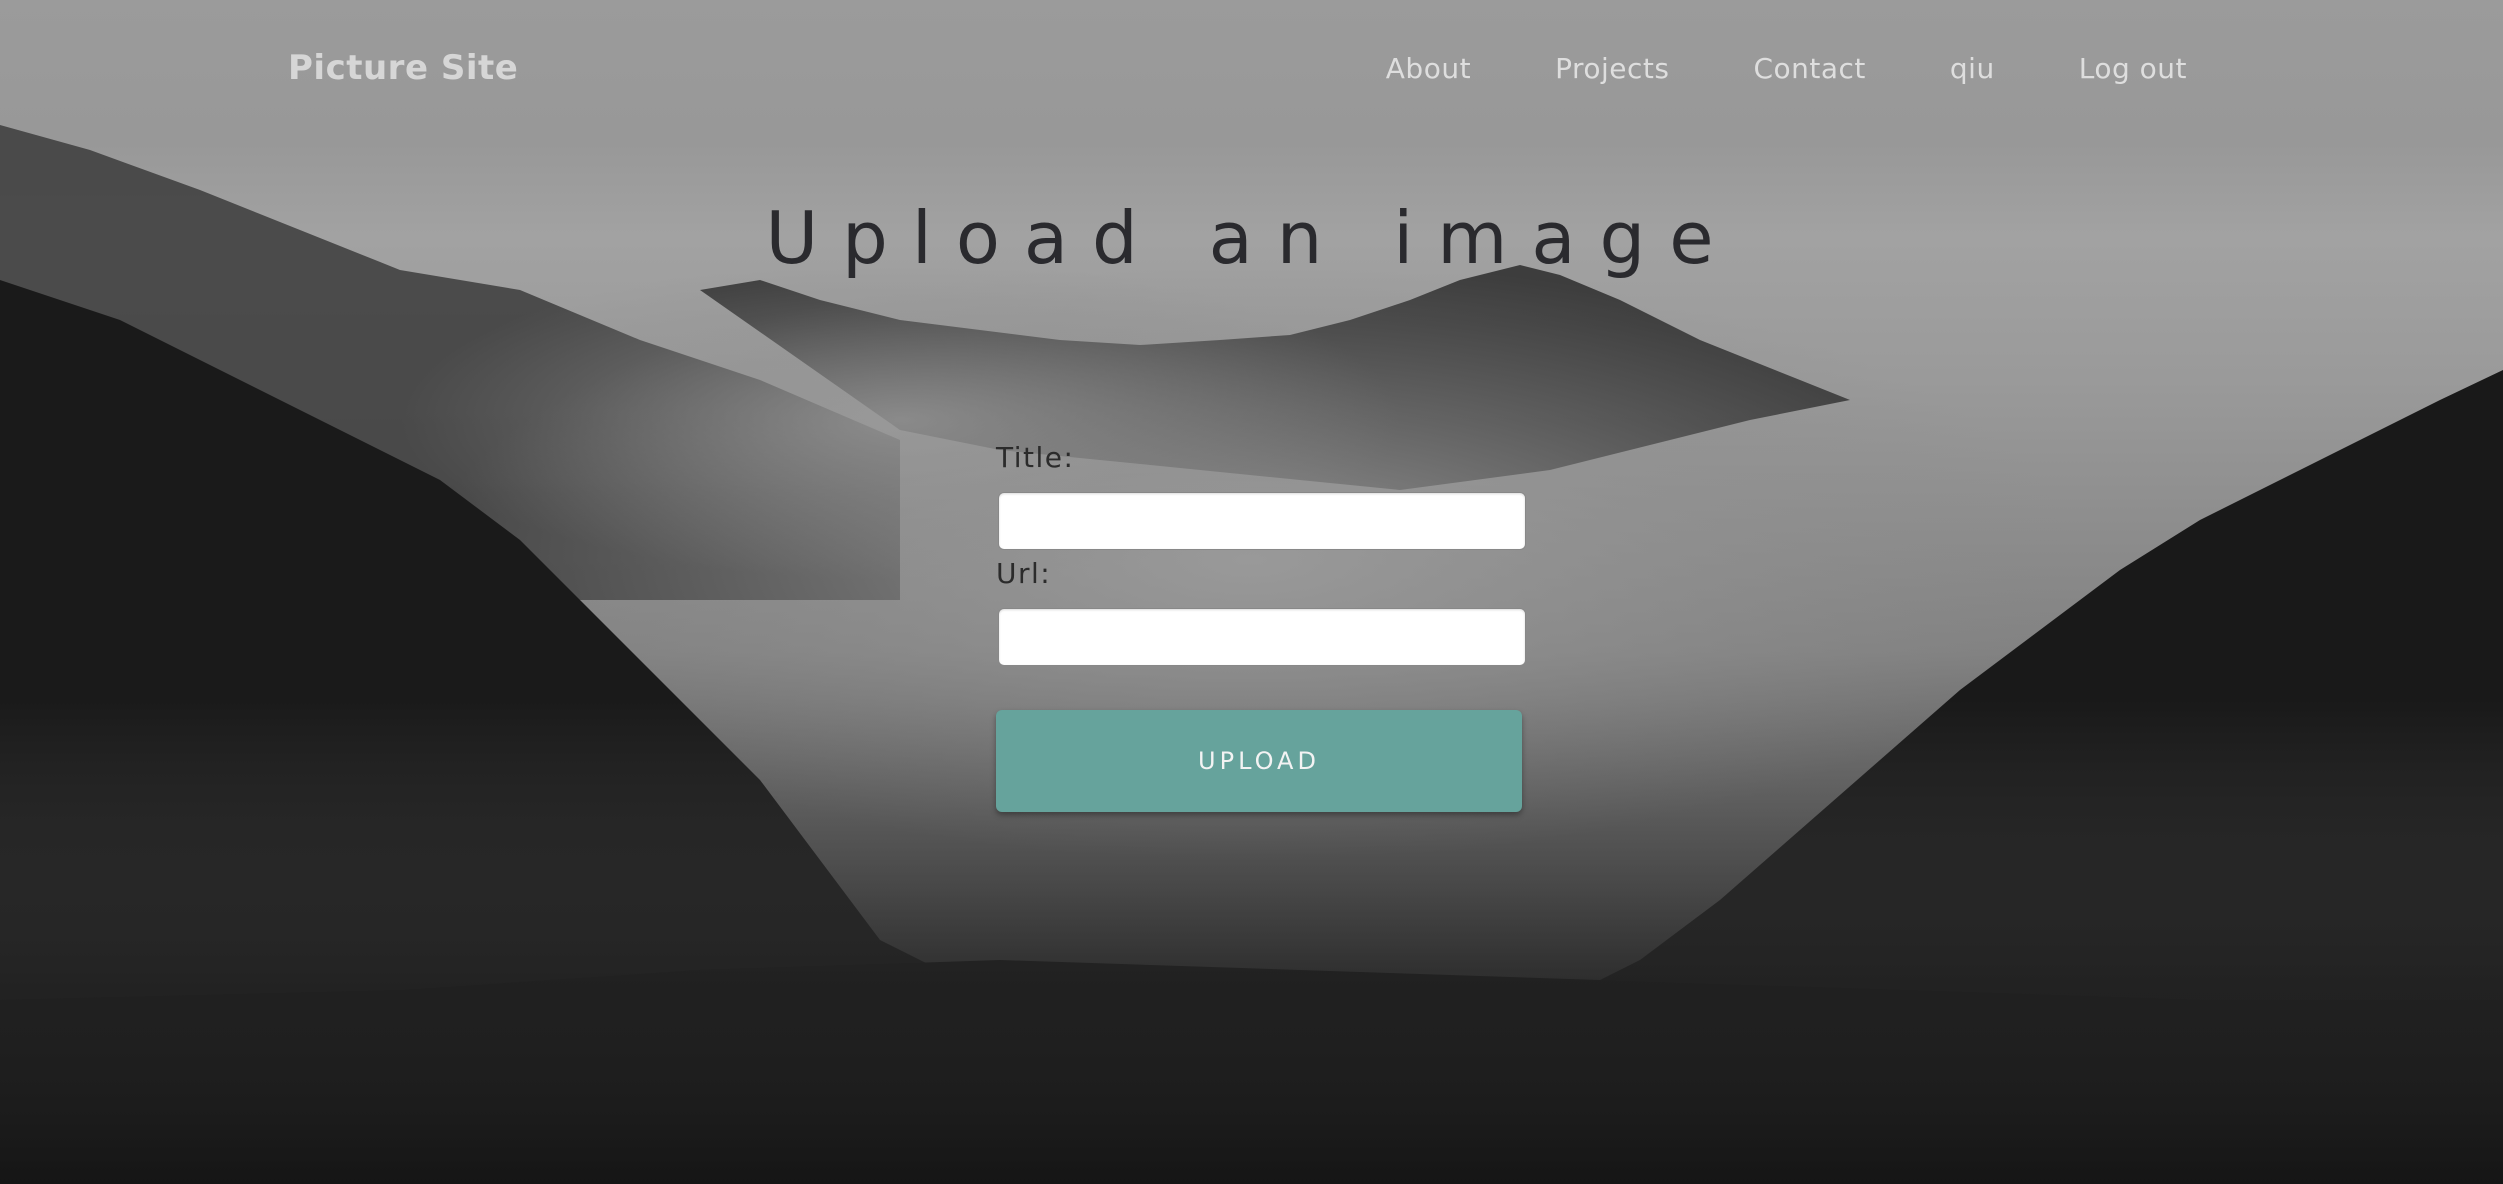 This screenshot has height=1184, width=2503. I want to click on upload-form: Title: Url: UPLOAD, so click(1261, 626).